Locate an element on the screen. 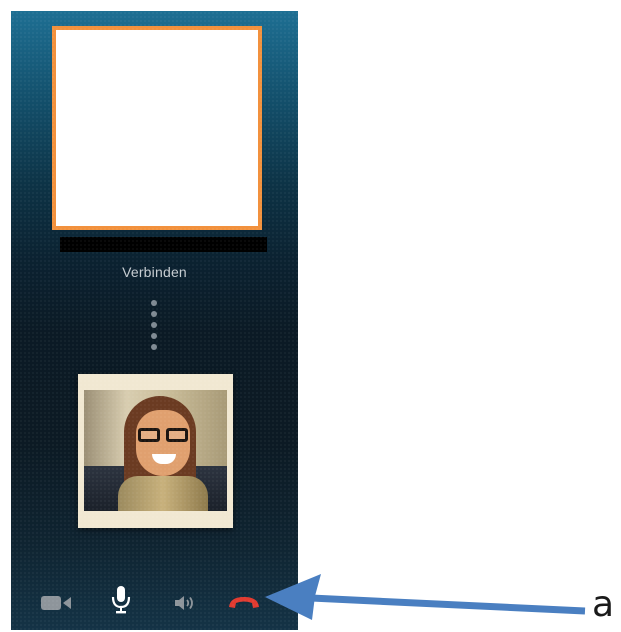 The width and height of the screenshot is (621, 632). callout-arrow is located at coordinates (425, 597).